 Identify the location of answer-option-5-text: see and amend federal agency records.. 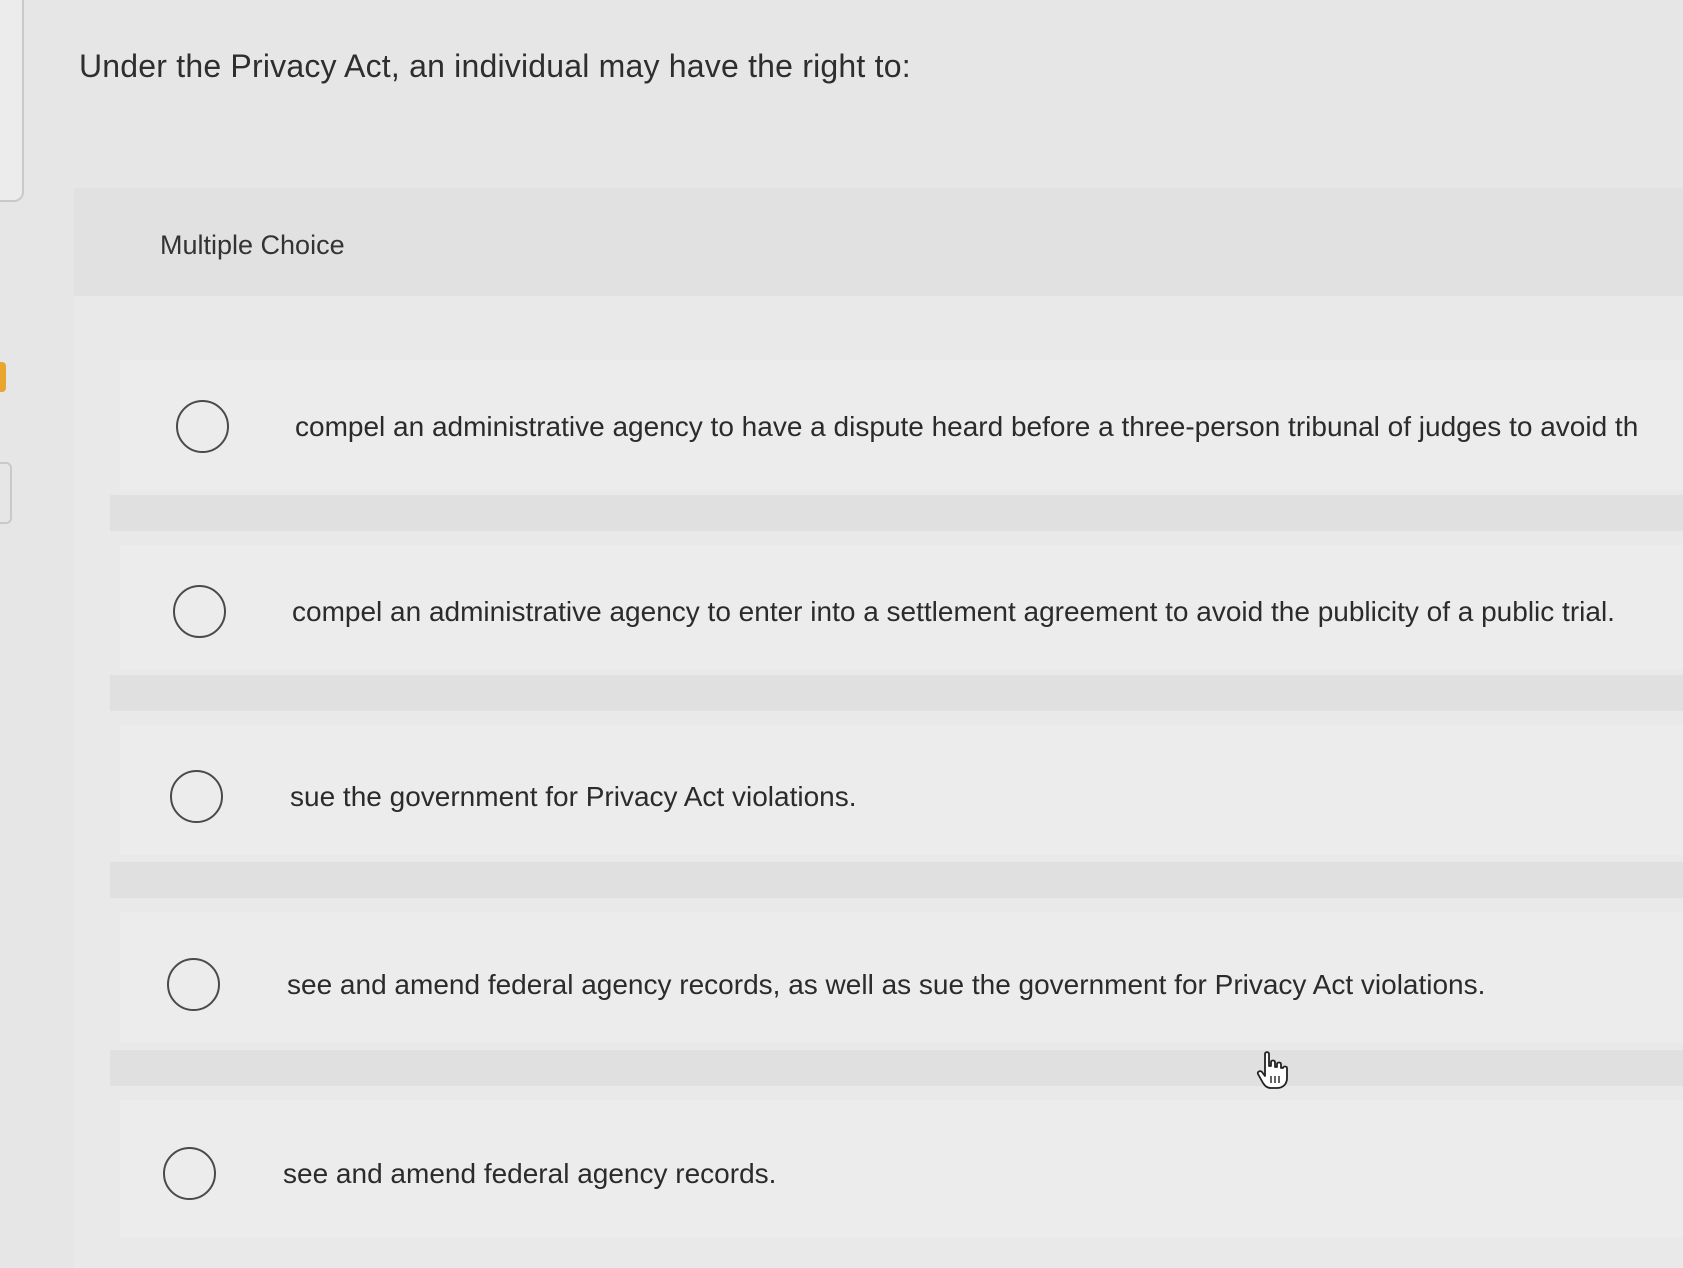
(530, 1173).